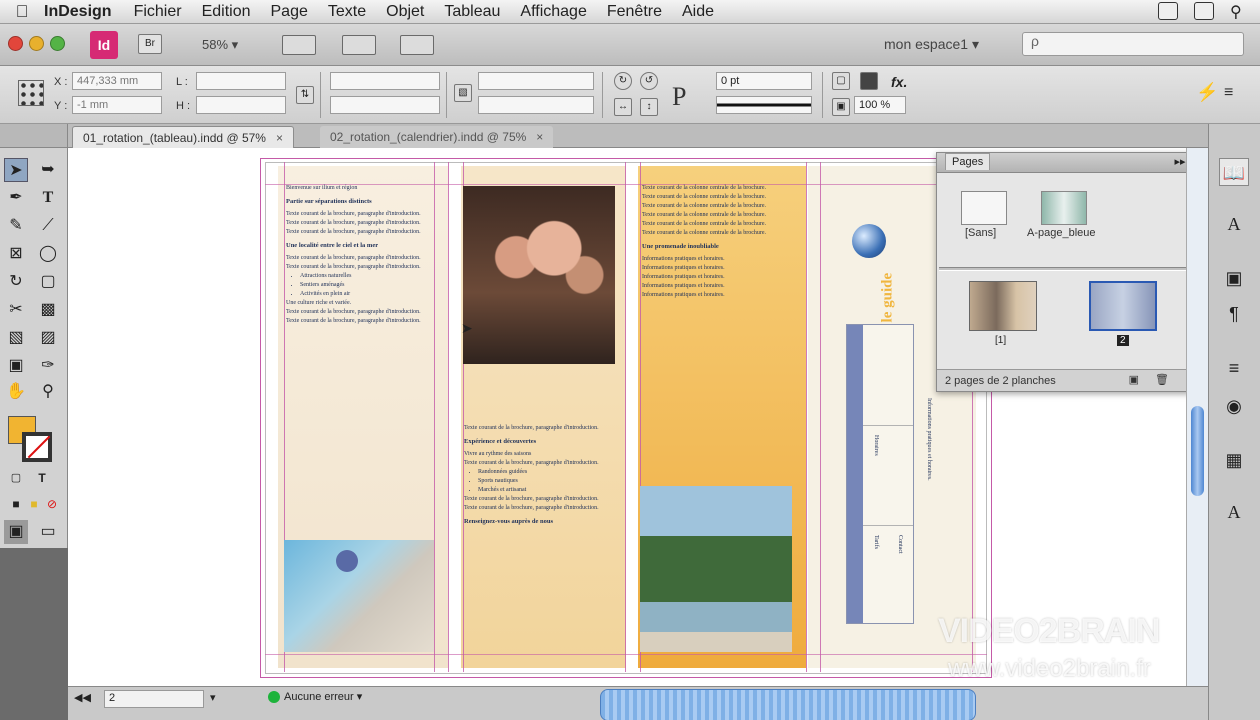 The width and height of the screenshot is (1260, 720). Describe the element at coordinates (150, 44) in the screenshot. I see `bridge-icon: Br` at that location.